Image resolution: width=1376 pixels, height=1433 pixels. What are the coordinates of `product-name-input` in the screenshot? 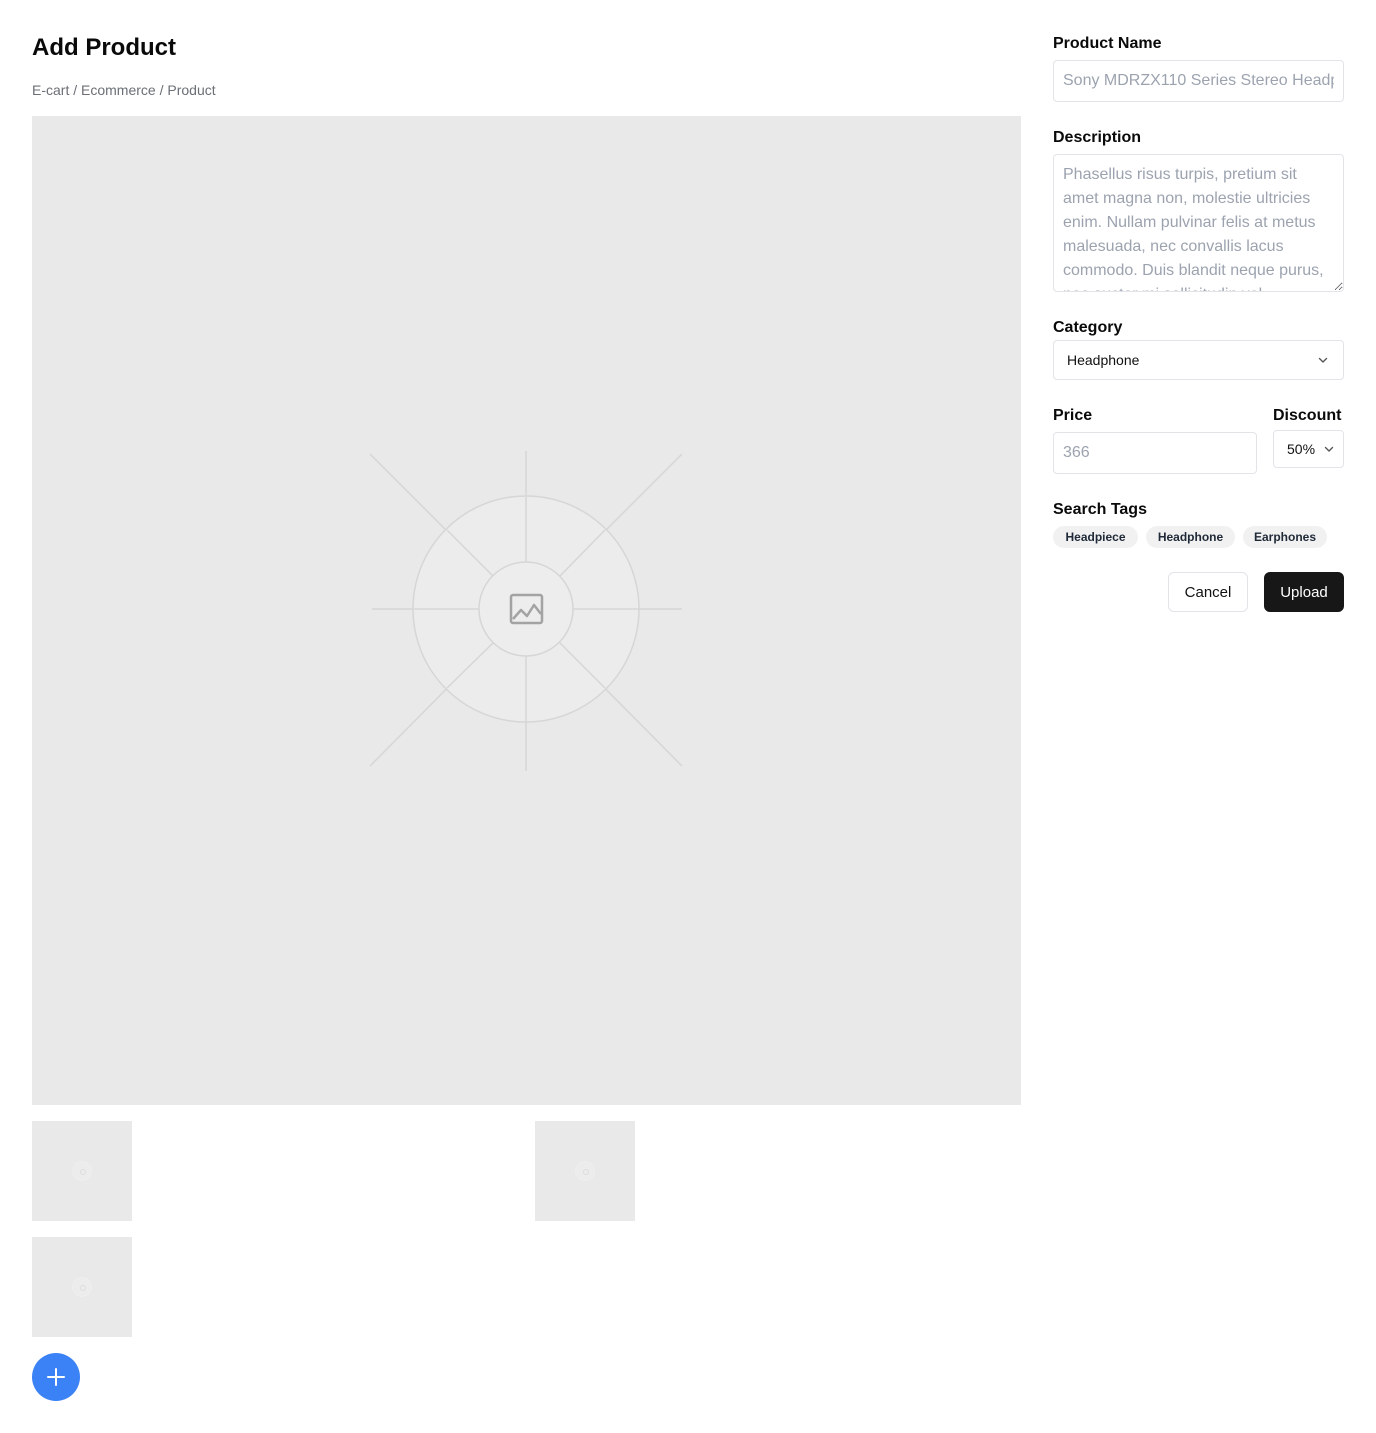 It's located at (1198, 81).